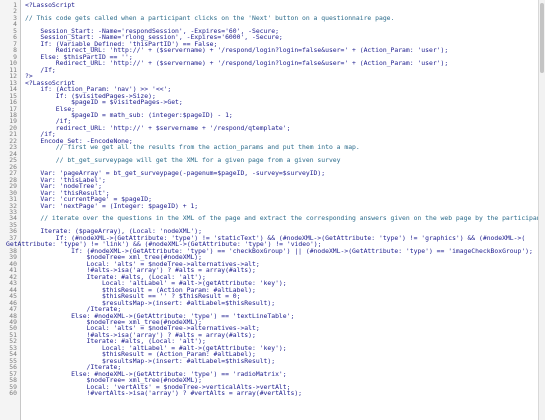 The width and height of the screenshot is (545, 420). Describe the element at coordinates (542, 38) in the screenshot. I see `scrollbar-thumb` at that location.